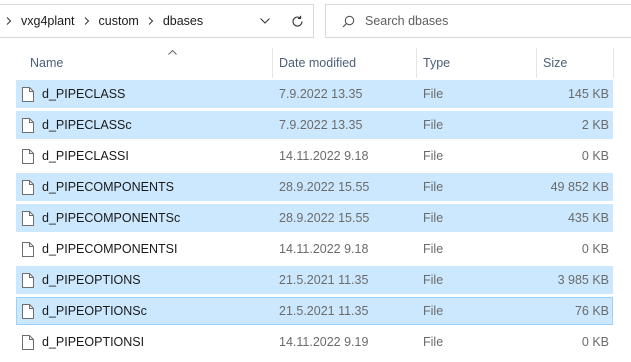  I want to click on file-name: d_PIPEOPTIONSc, so click(94, 311).